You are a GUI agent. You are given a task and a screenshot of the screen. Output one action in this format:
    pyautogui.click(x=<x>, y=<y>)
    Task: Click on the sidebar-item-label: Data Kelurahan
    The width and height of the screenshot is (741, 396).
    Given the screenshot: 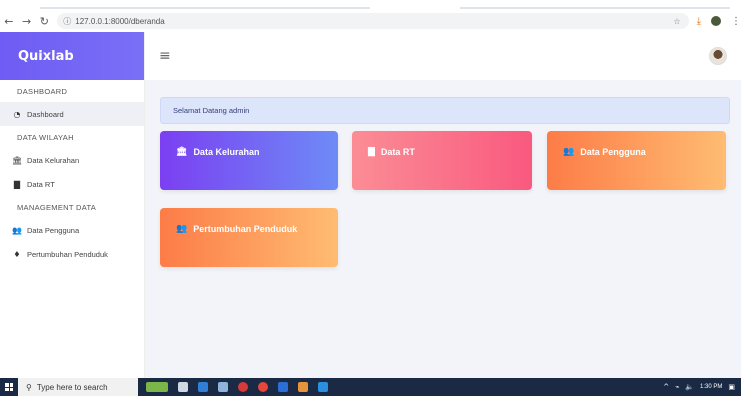 What is the action you would take?
    pyautogui.click(x=53, y=160)
    